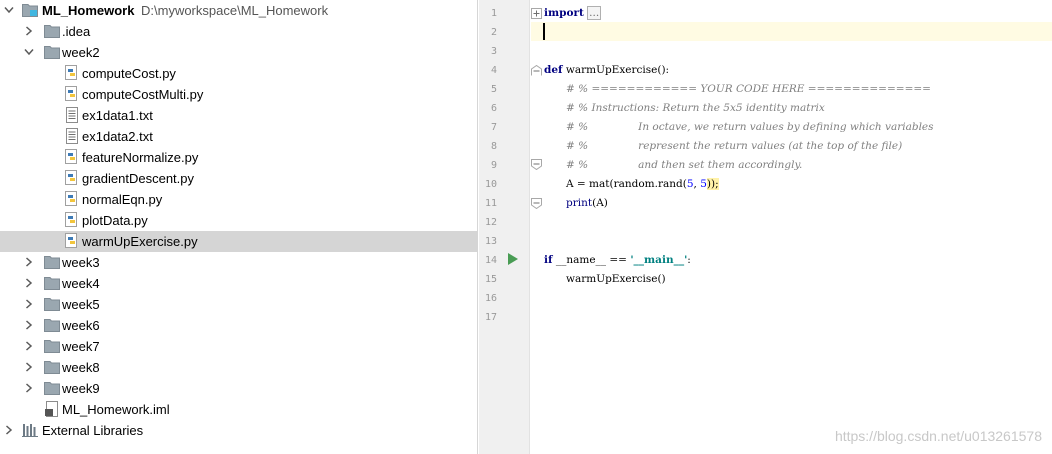  What do you see at coordinates (81, 262) in the screenshot?
I see `tree-item-label: week3` at bounding box center [81, 262].